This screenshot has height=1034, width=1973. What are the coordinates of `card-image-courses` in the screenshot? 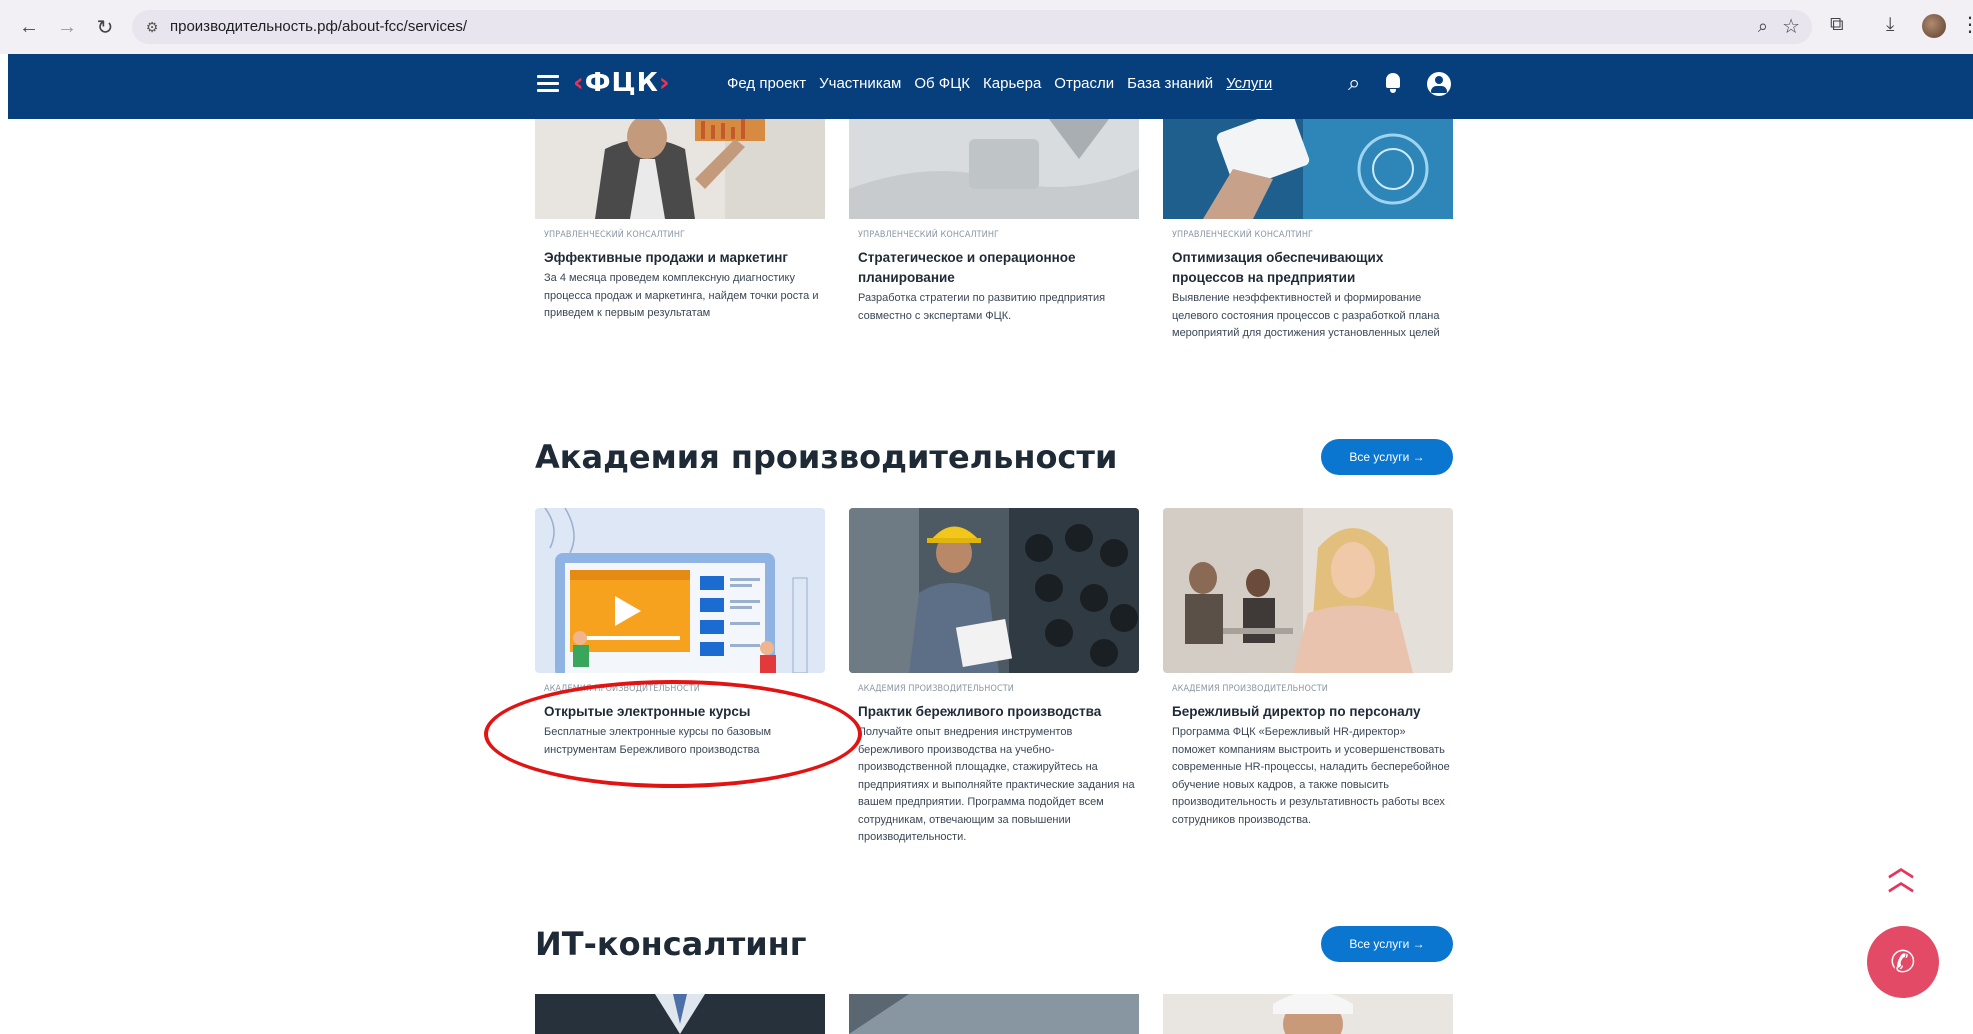 It's located at (680, 590).